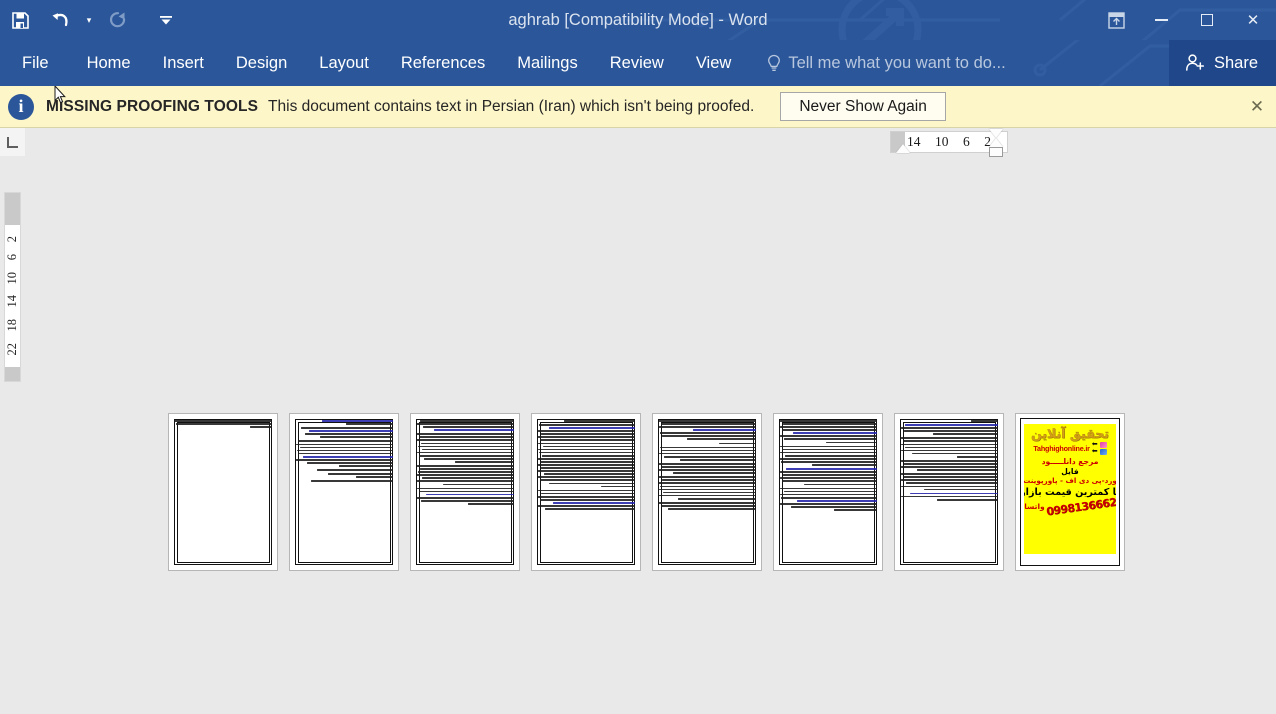  Describe the element at coordinates (261, 63) in the screenshot. I see `tab-design: Design` at that location.